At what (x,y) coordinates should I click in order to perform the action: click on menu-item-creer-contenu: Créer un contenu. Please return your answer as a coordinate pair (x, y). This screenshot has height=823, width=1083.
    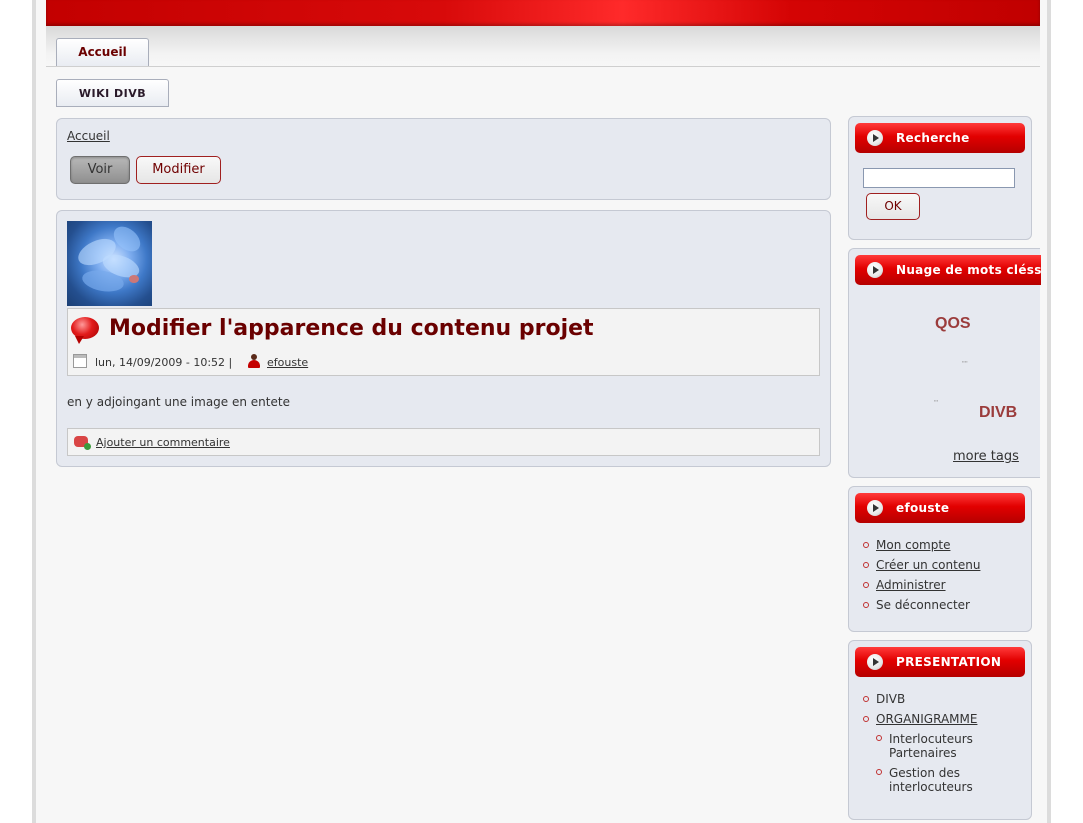
    Looking at the image, I should click on (921, 565).